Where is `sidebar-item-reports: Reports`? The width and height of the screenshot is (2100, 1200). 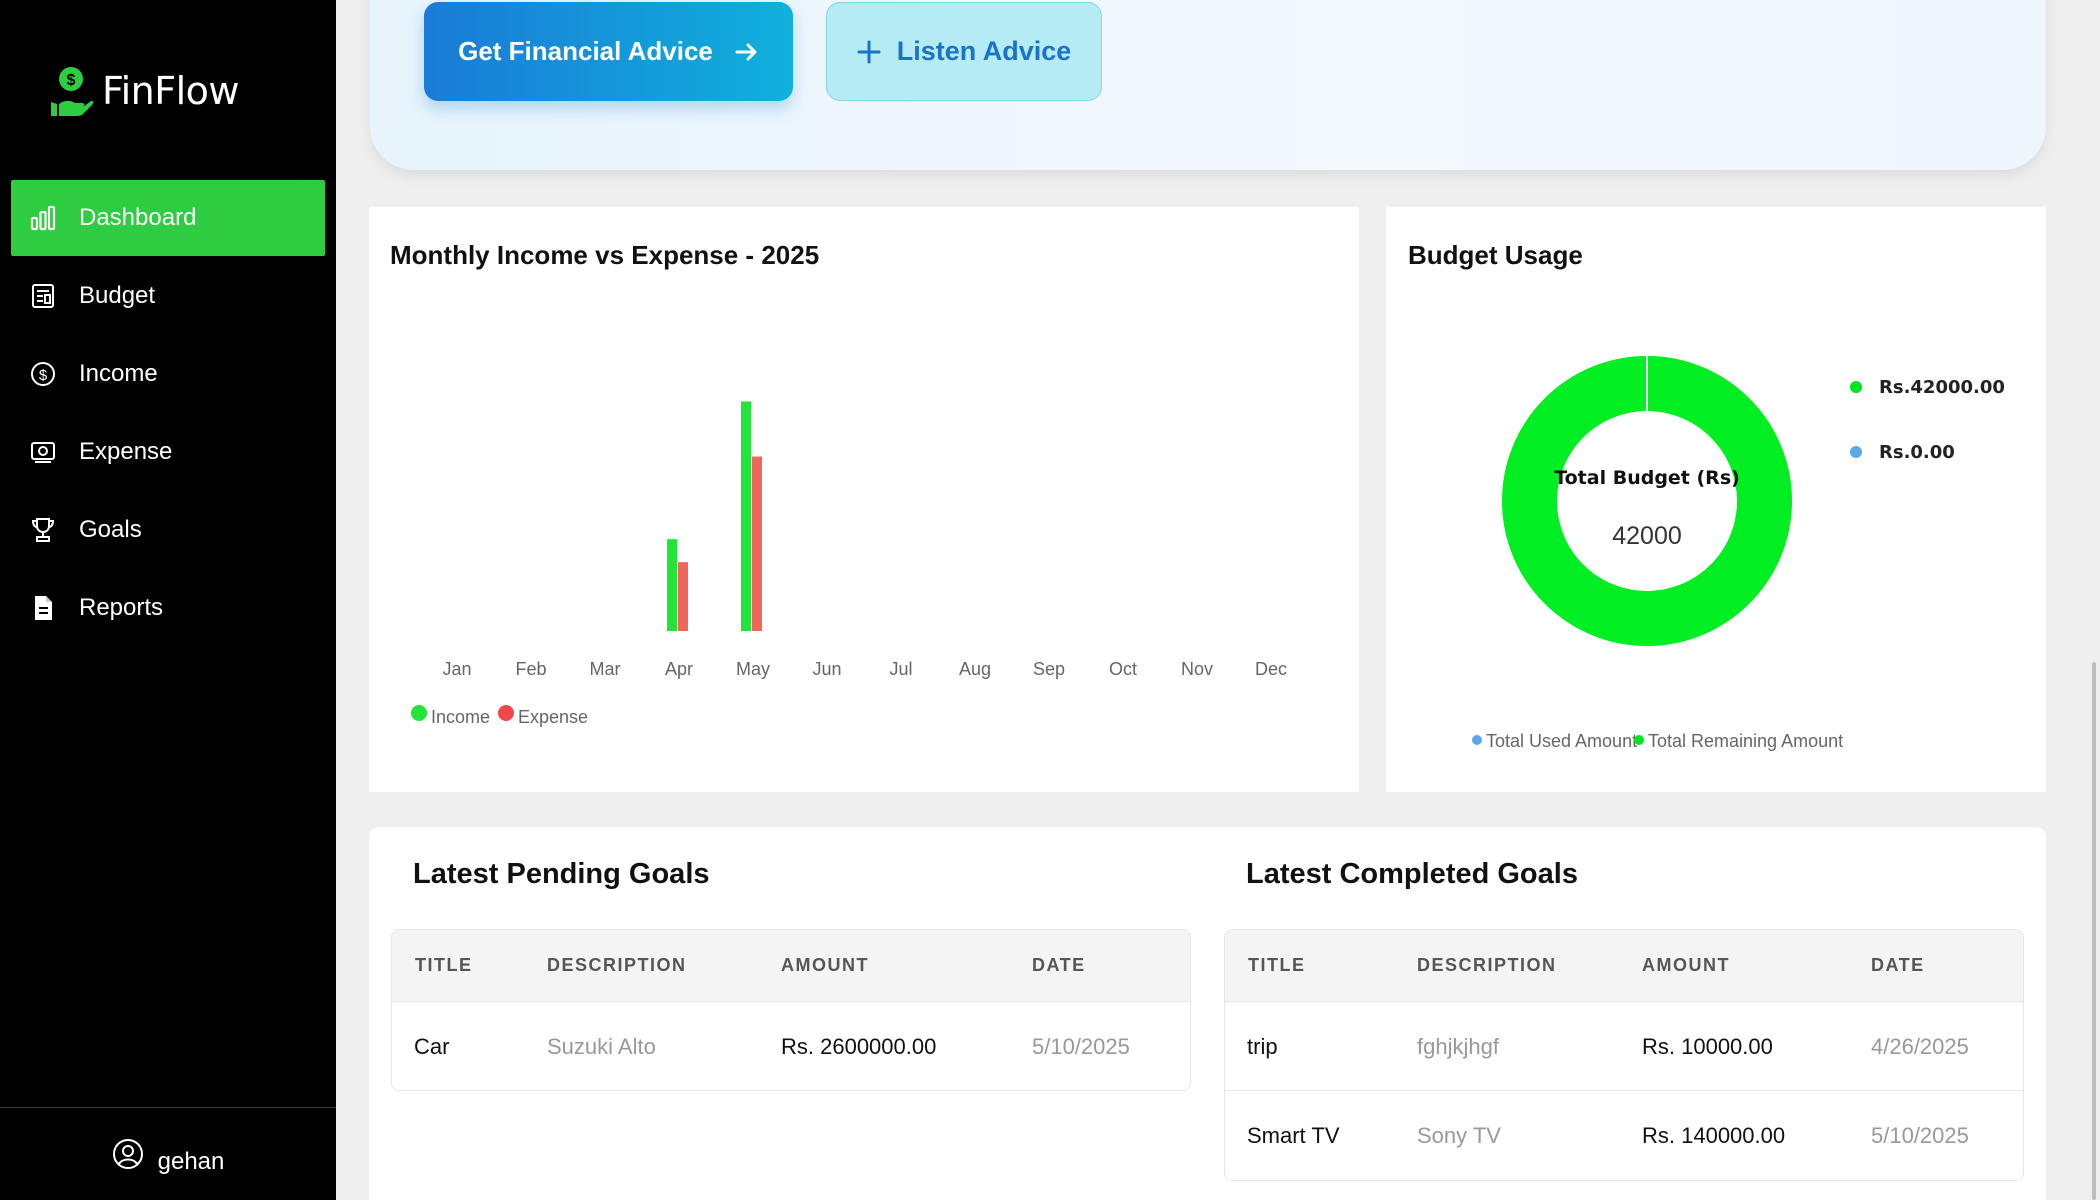
sidebar-item-reports: Reports is located at coordinates (168, 608).